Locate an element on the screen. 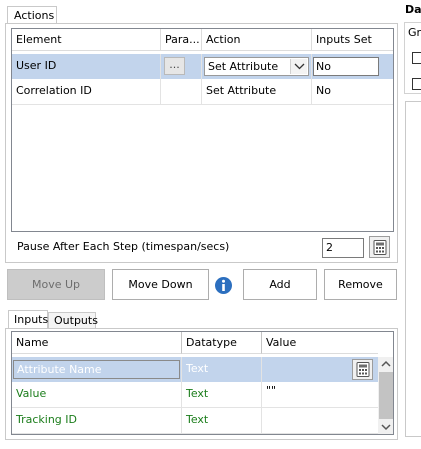 Image resolution: width=421 pixels, height=449 pixels. value-calculator-button is located at coordinates (362, 369).